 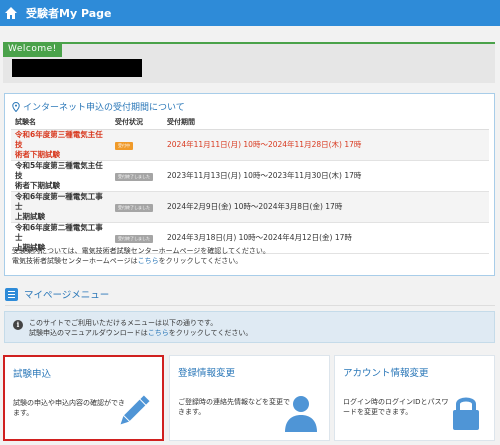 What do you see at coordinates (210, 333) in the screenshot?
I see `info-text-part: をクリックしてください。` at bounding box center [210, 333].